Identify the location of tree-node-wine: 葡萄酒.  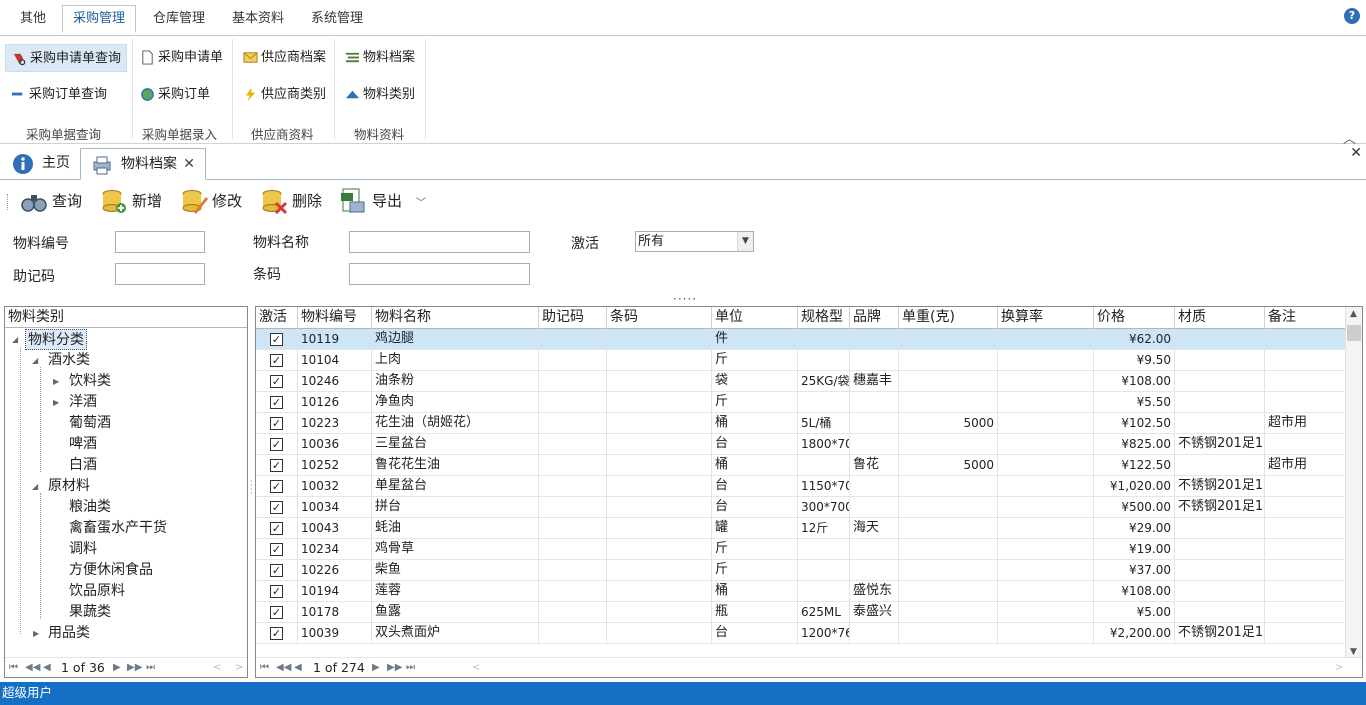
(90, 423).